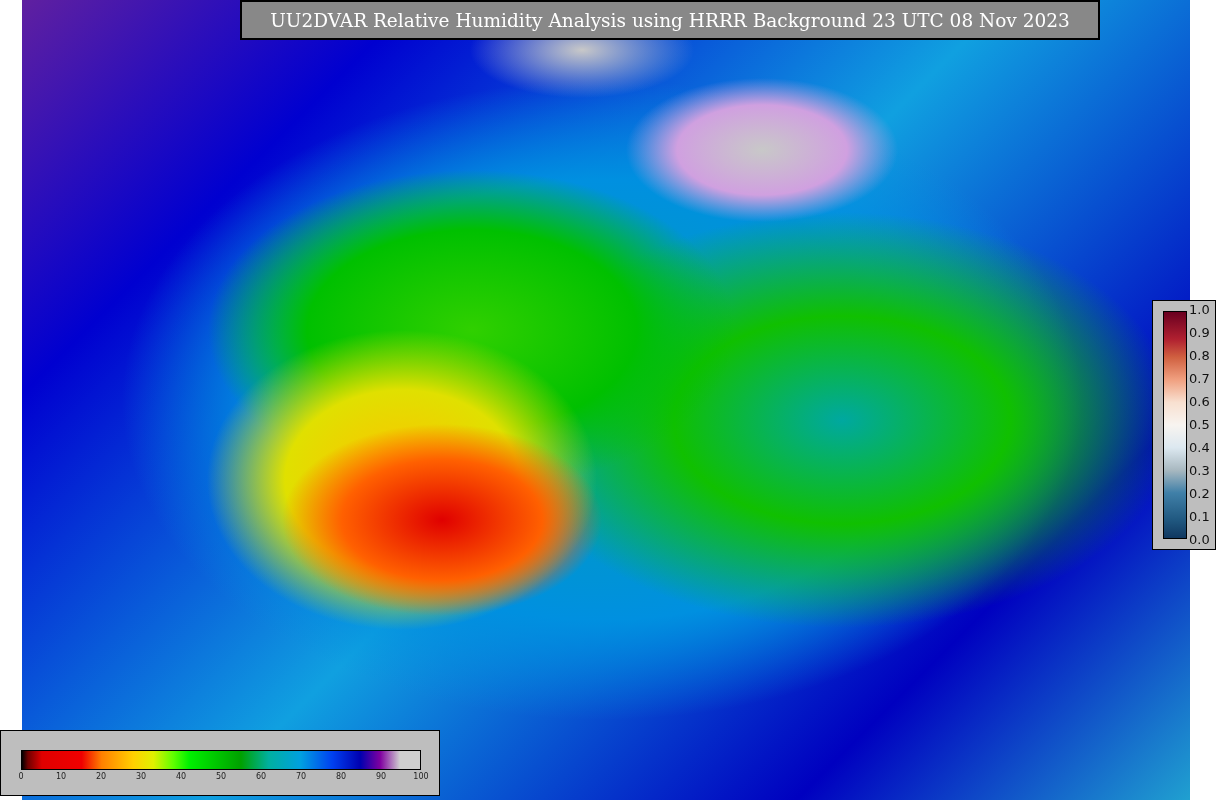 This screenshot has height=800, width=1216. I want to click on tick-label: 0.4, so click(1199, 448).